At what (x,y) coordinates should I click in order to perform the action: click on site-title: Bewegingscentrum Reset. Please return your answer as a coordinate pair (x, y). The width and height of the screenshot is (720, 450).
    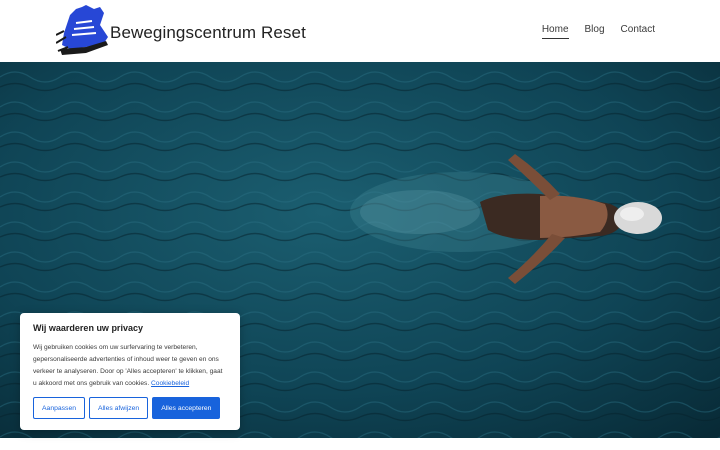
    Looking at the image, I should click on (208, 33).